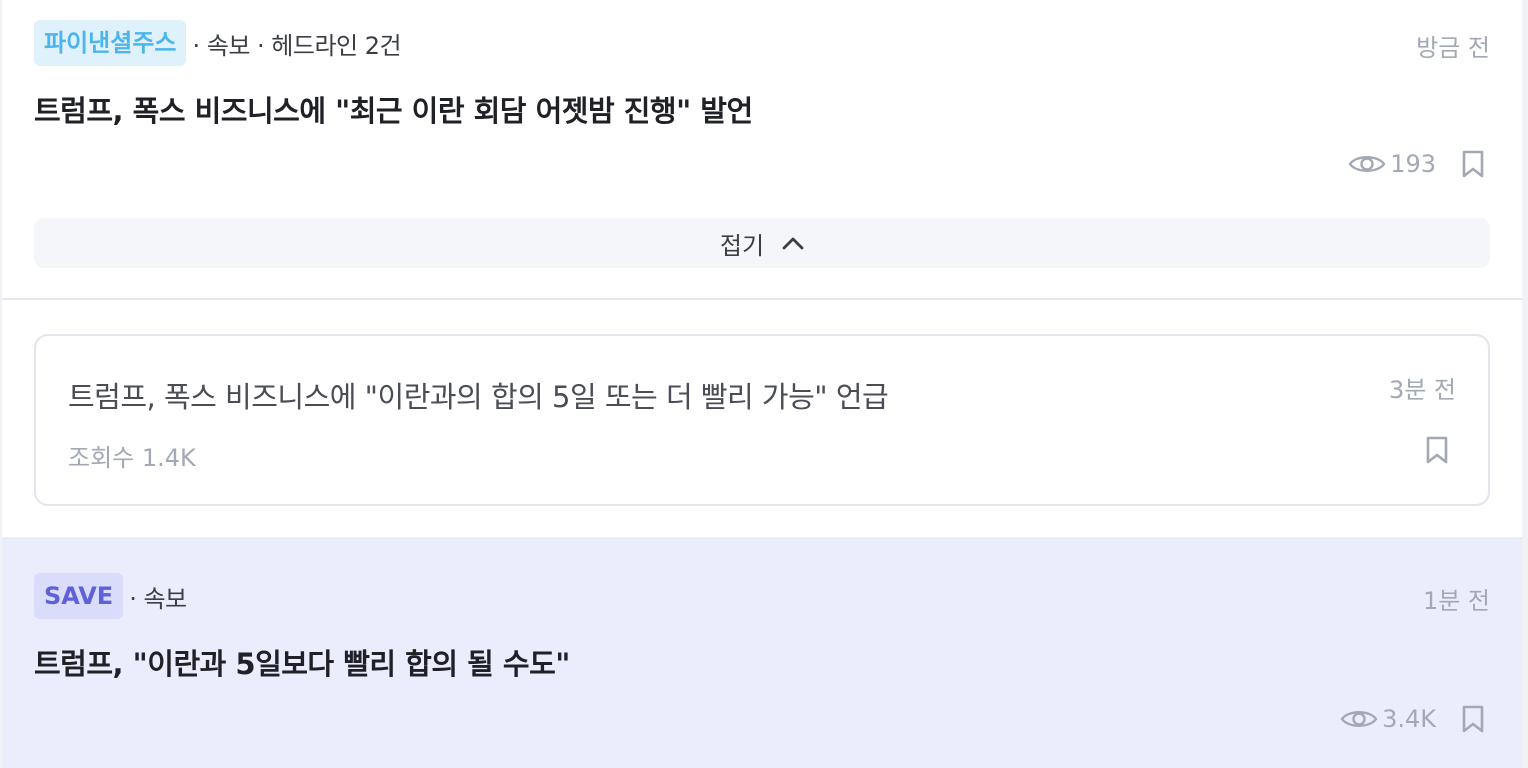 The height and width of the screenshot is (768, 1528). I want to click on timestamp: 1분 전, so click(1456, 601).